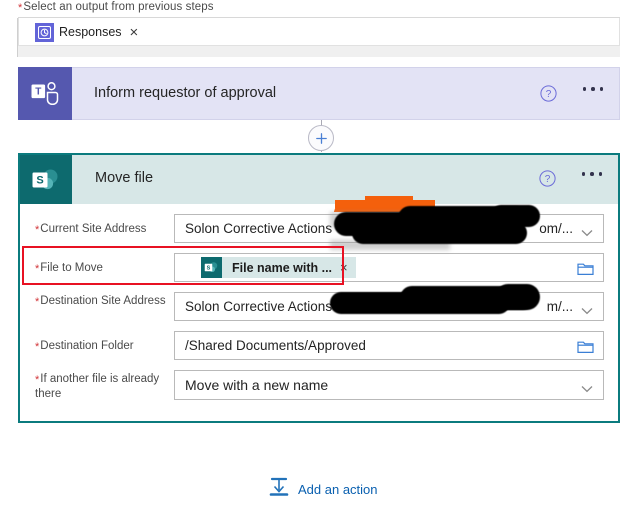 This screenshot has width=620, height=512. I want to click on card-title: Move file, so click(124, 178).